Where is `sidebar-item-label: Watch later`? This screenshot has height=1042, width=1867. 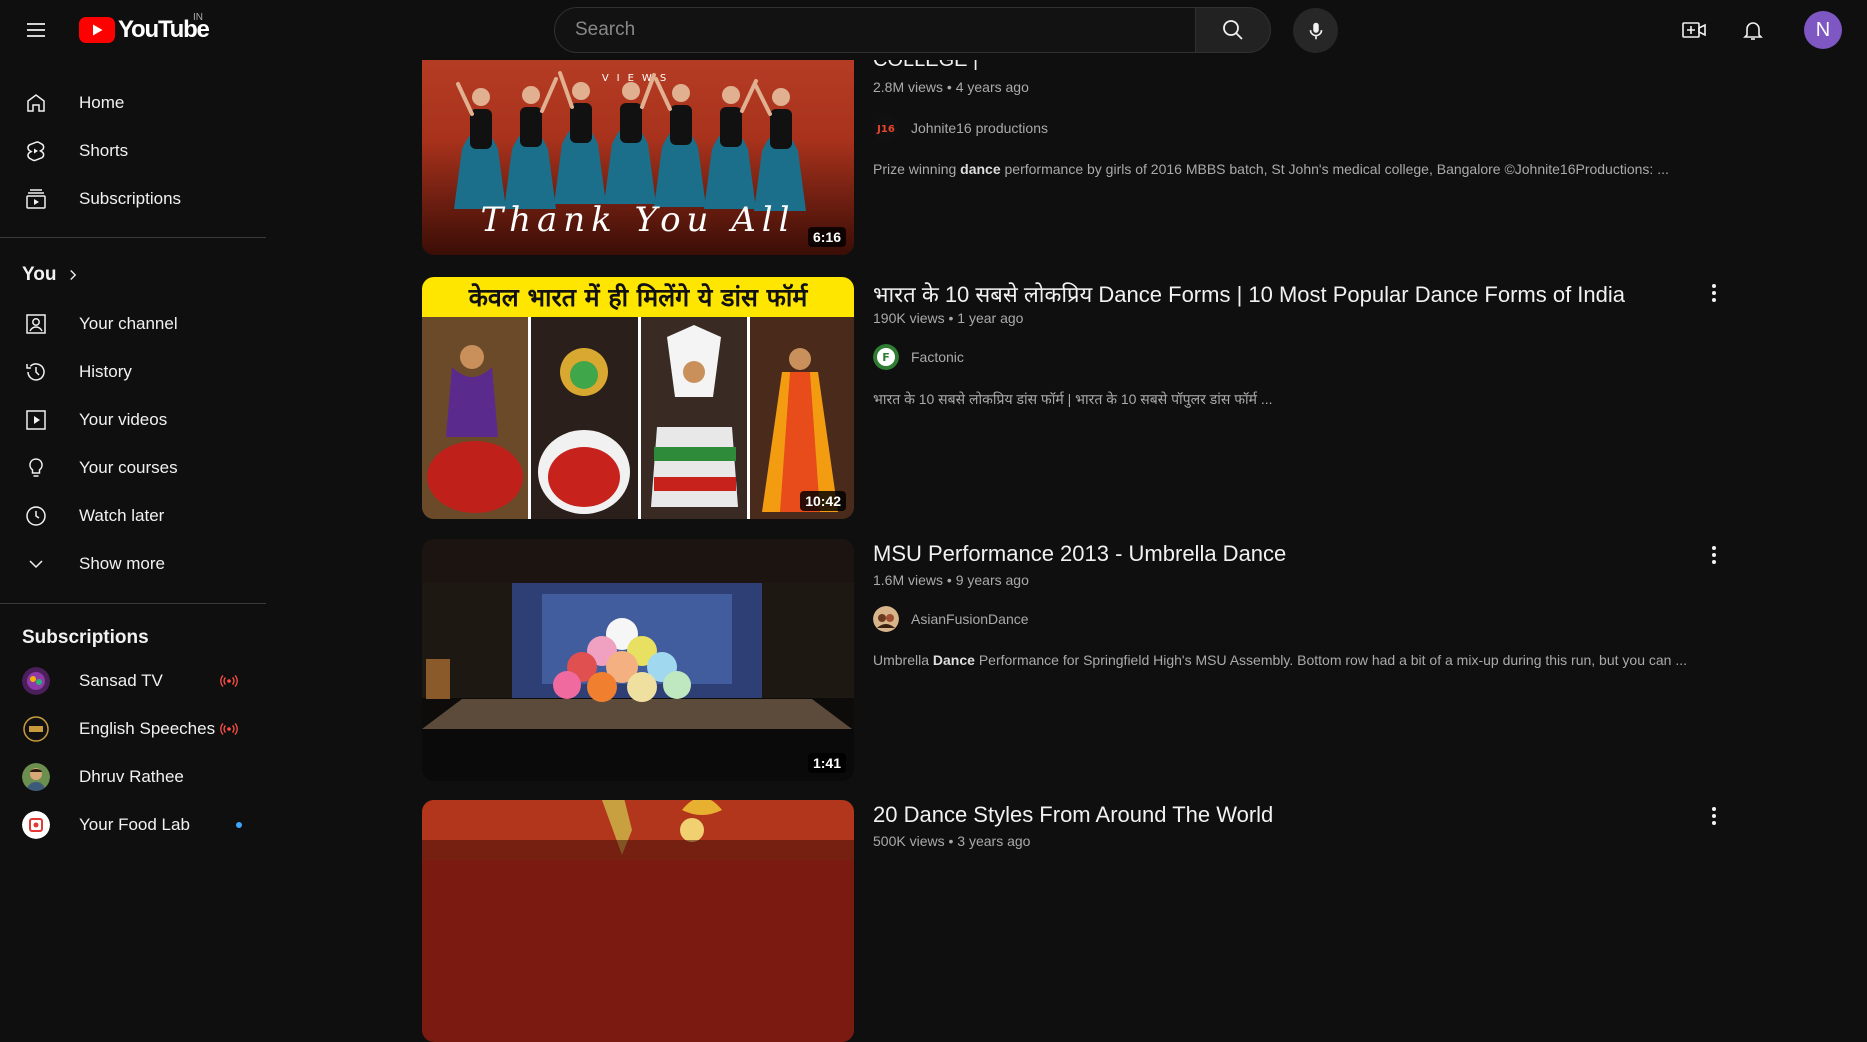
sidebar-item-label: Watch later is located at coordinates (122, 515).